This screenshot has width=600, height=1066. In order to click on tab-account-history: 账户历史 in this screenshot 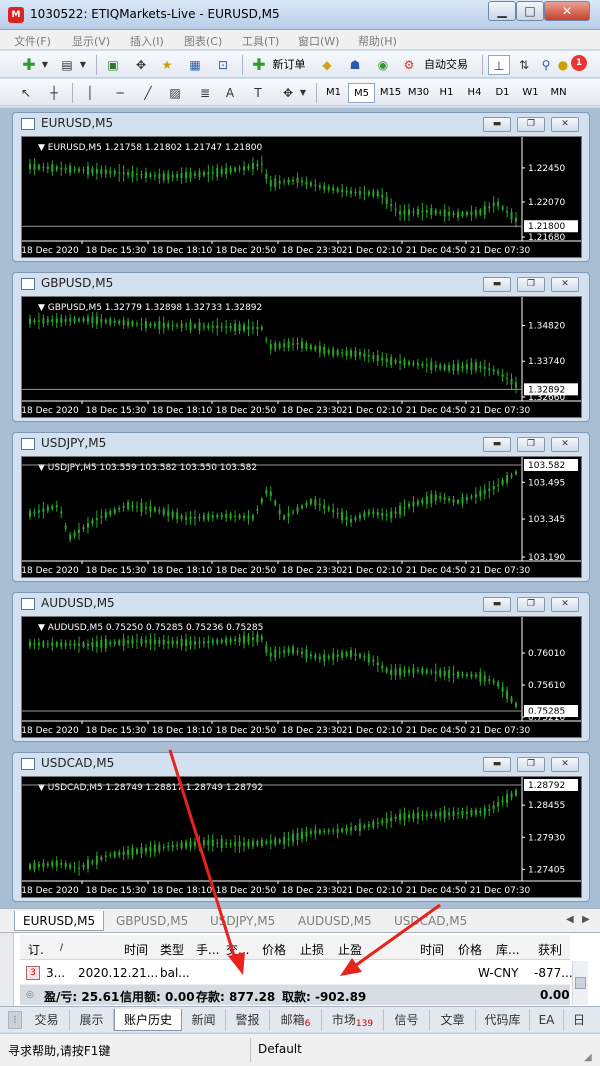, I will do `click(148, 1020)`.